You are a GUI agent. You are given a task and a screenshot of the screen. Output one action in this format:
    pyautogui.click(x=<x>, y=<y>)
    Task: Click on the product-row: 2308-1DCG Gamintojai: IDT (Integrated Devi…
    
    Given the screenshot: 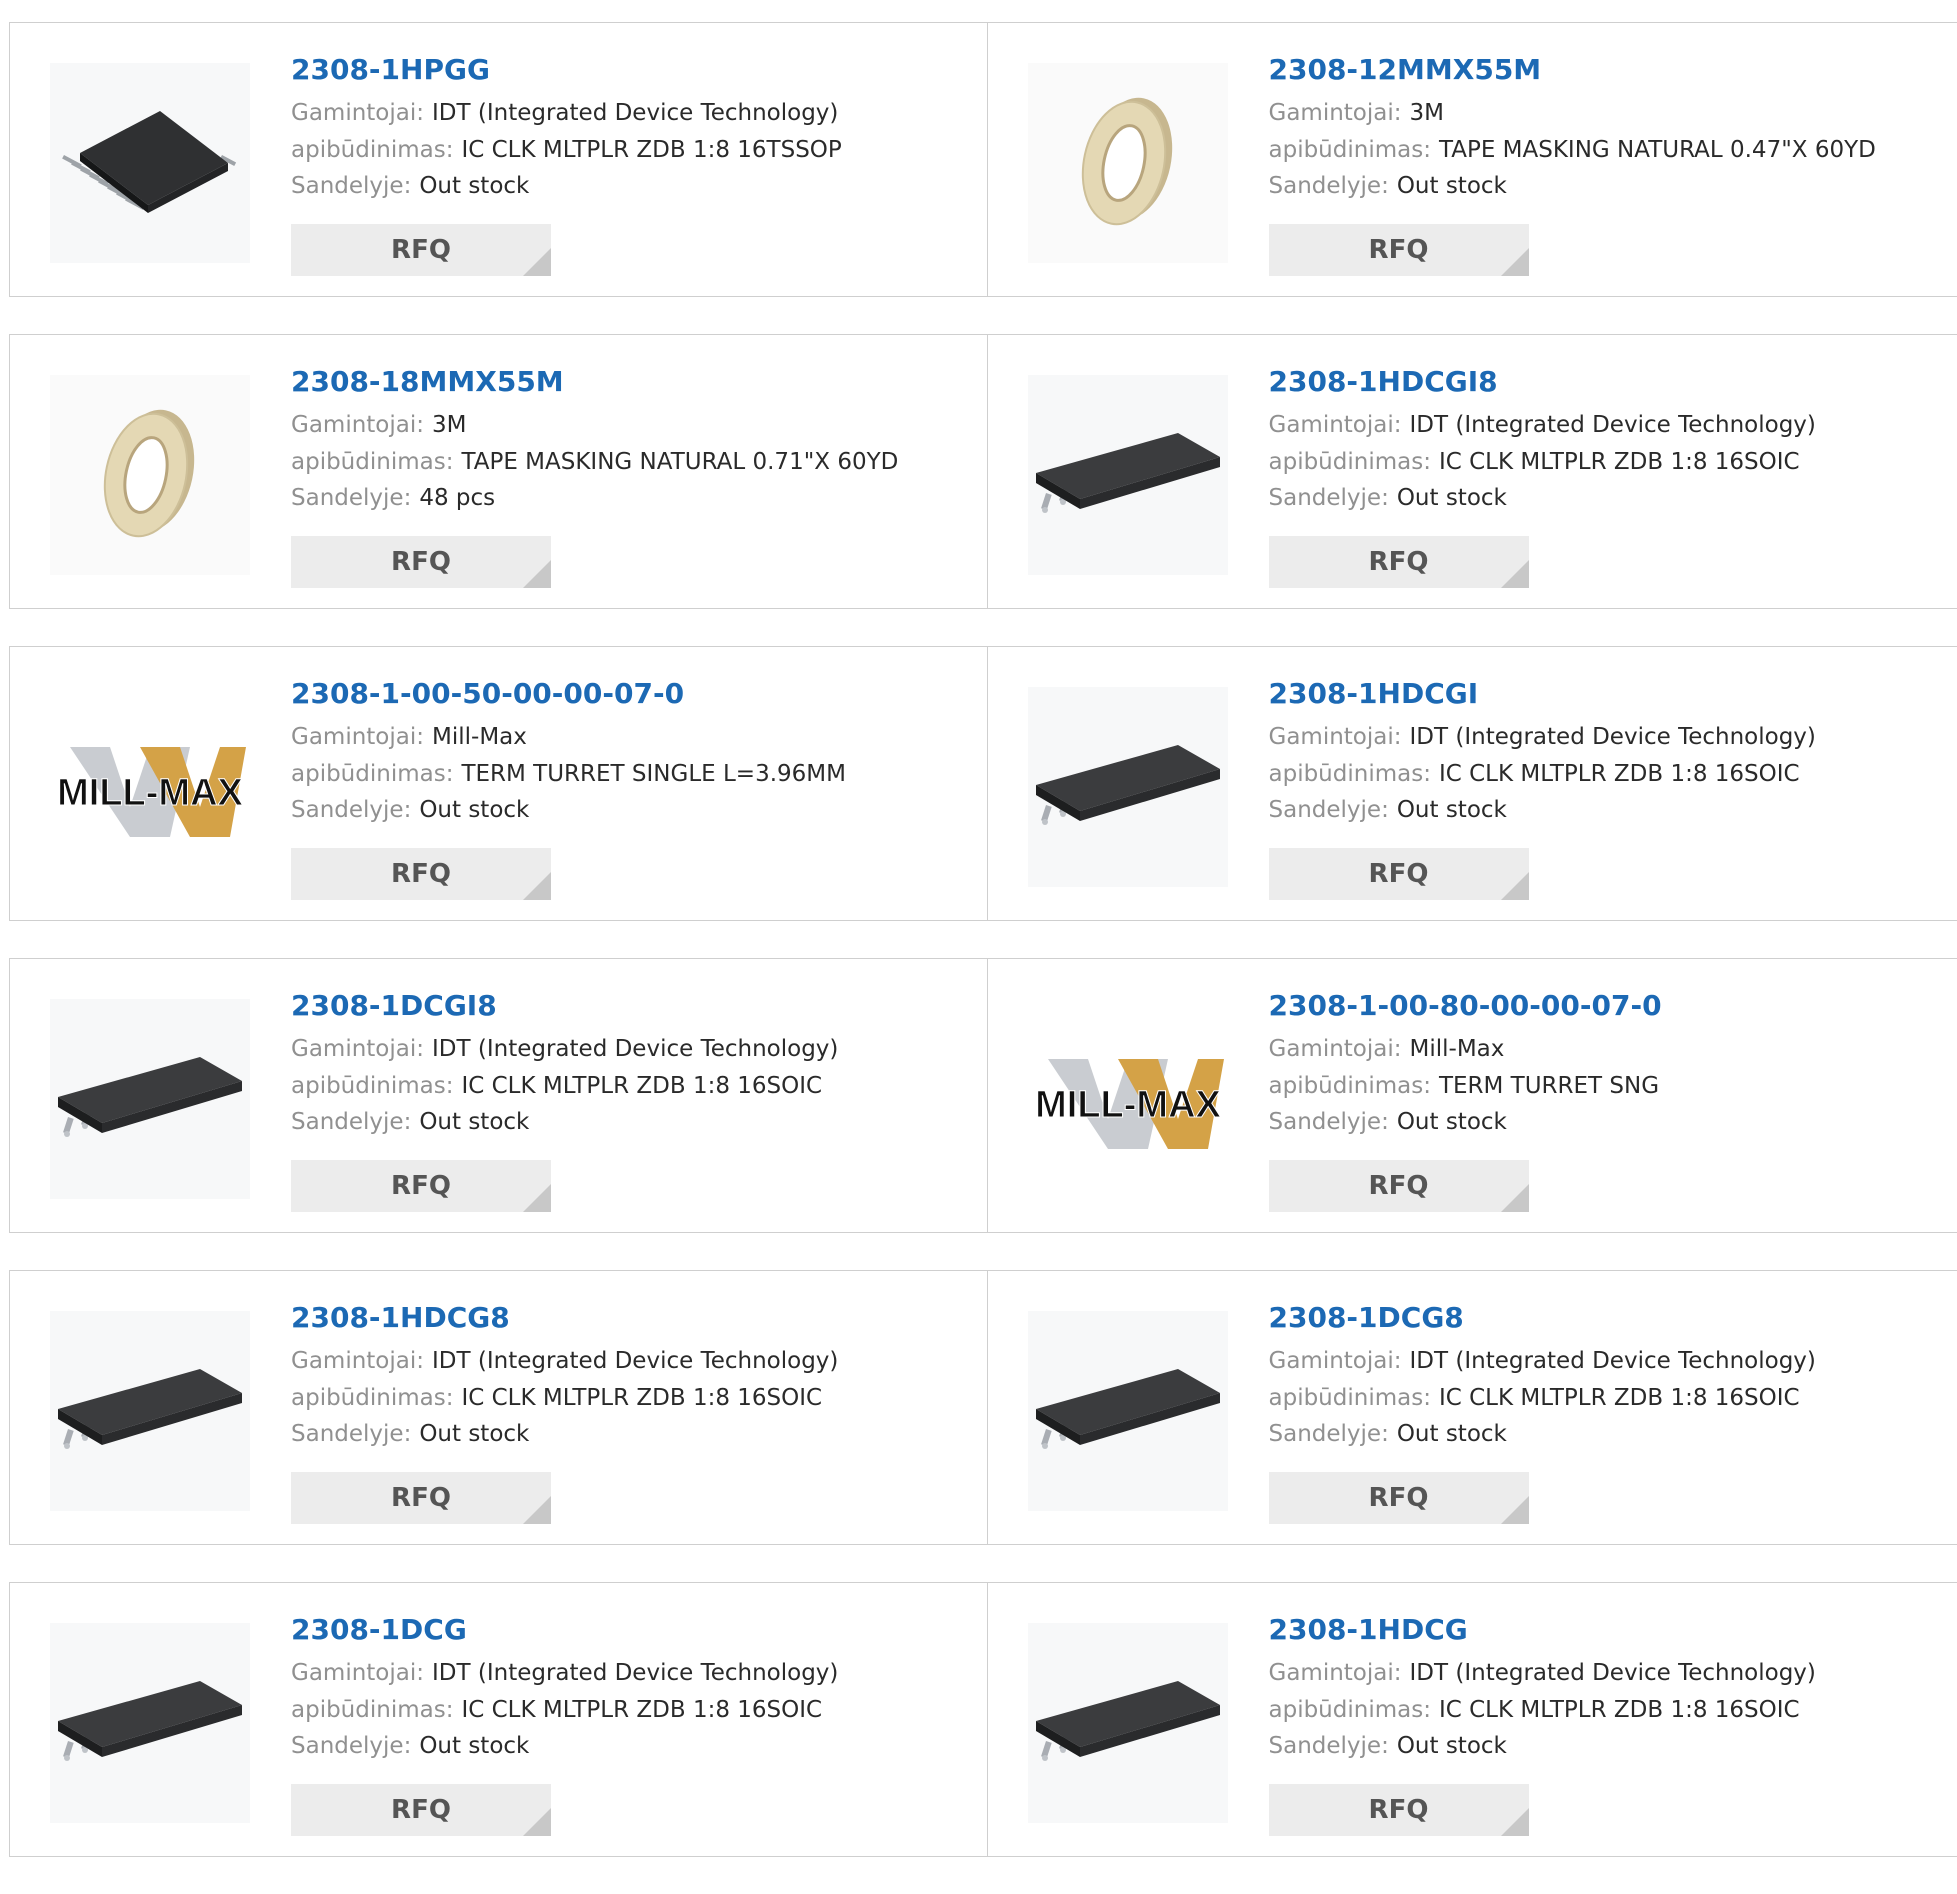 What is the action you would take?
    pyautogui.click(x=983, y=1719)
    